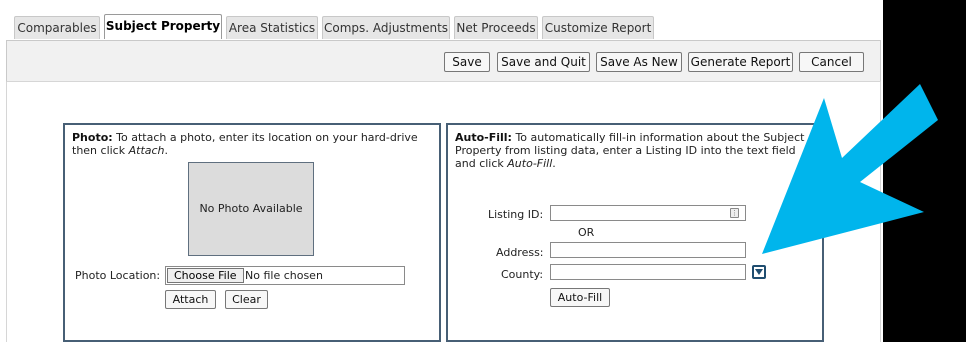 Image resolution: width=966 pixels, height=342 pixels. Describe the element at coordinates (639, 62) in the screenshot. I see `save-as-new-button: Save As New` at that location.